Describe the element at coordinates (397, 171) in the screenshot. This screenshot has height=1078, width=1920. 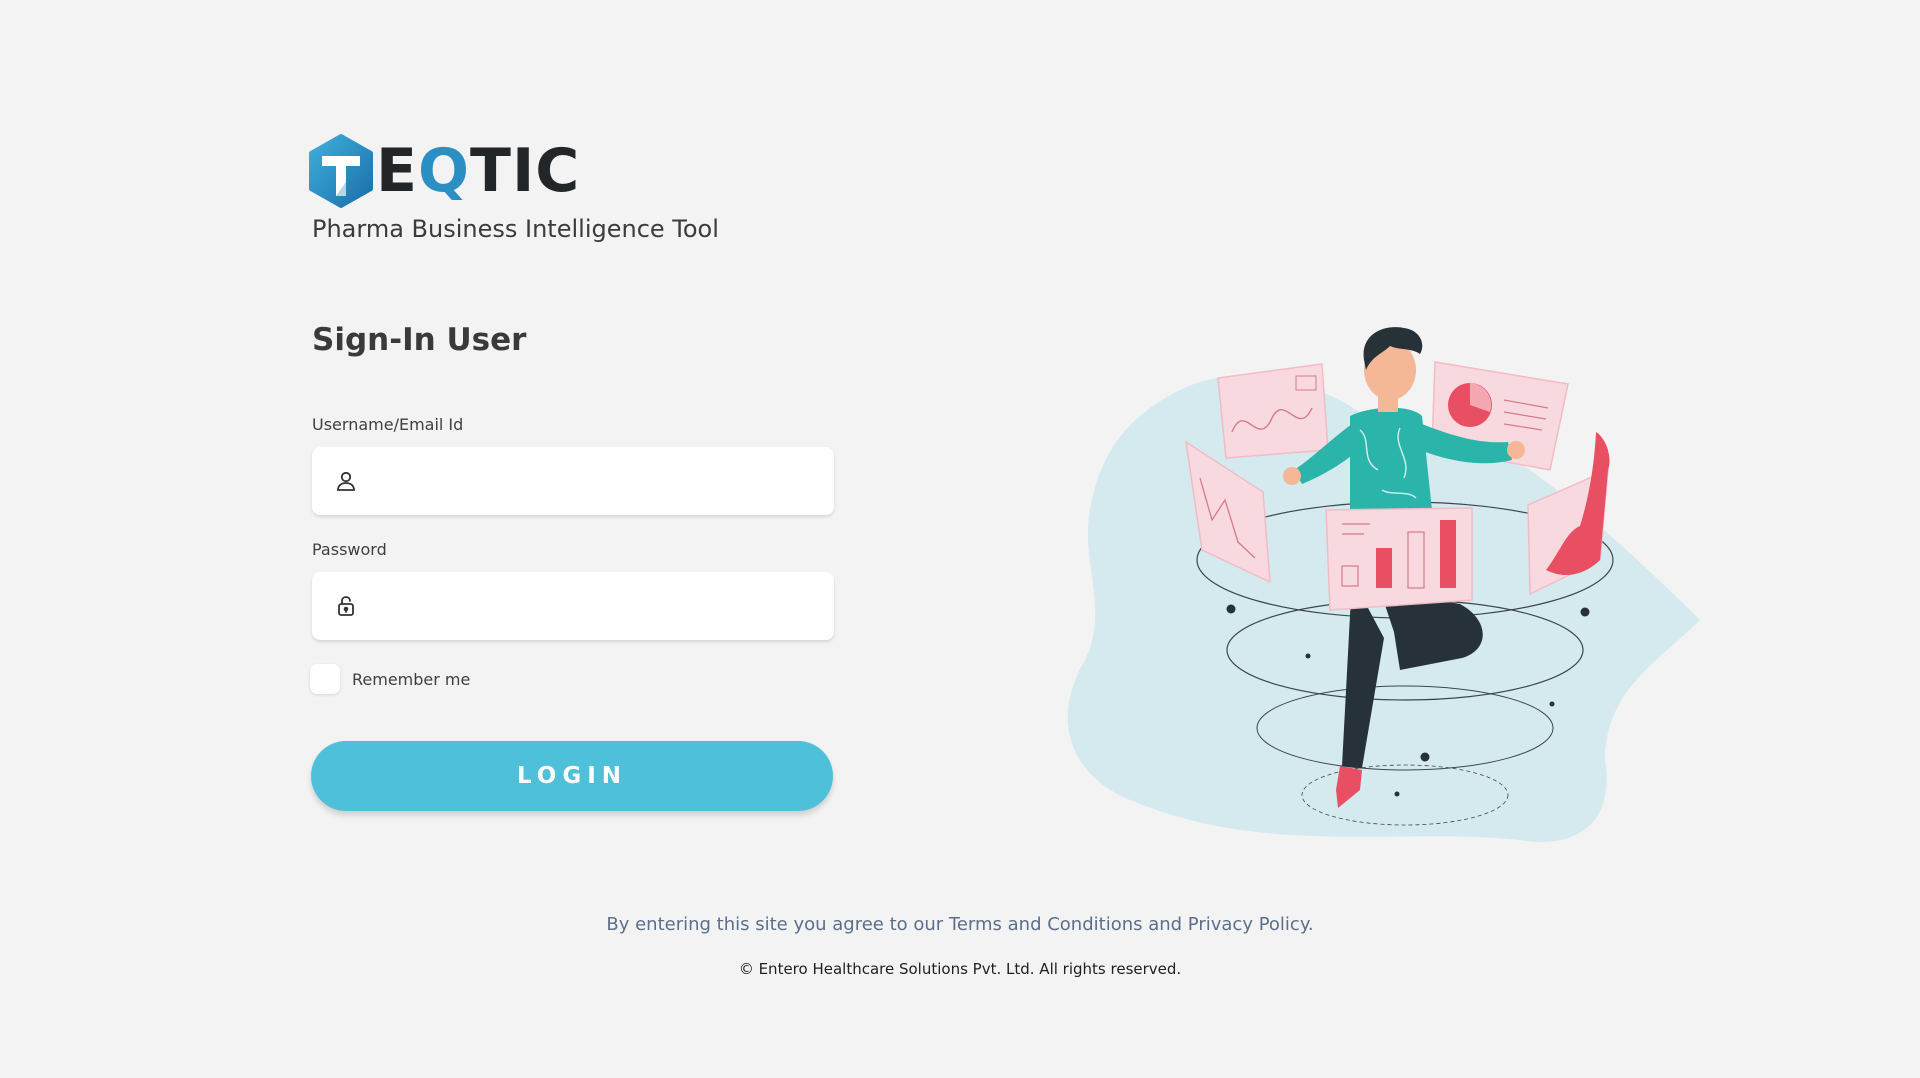
I see `brand-wordmark-e: E` at that location.